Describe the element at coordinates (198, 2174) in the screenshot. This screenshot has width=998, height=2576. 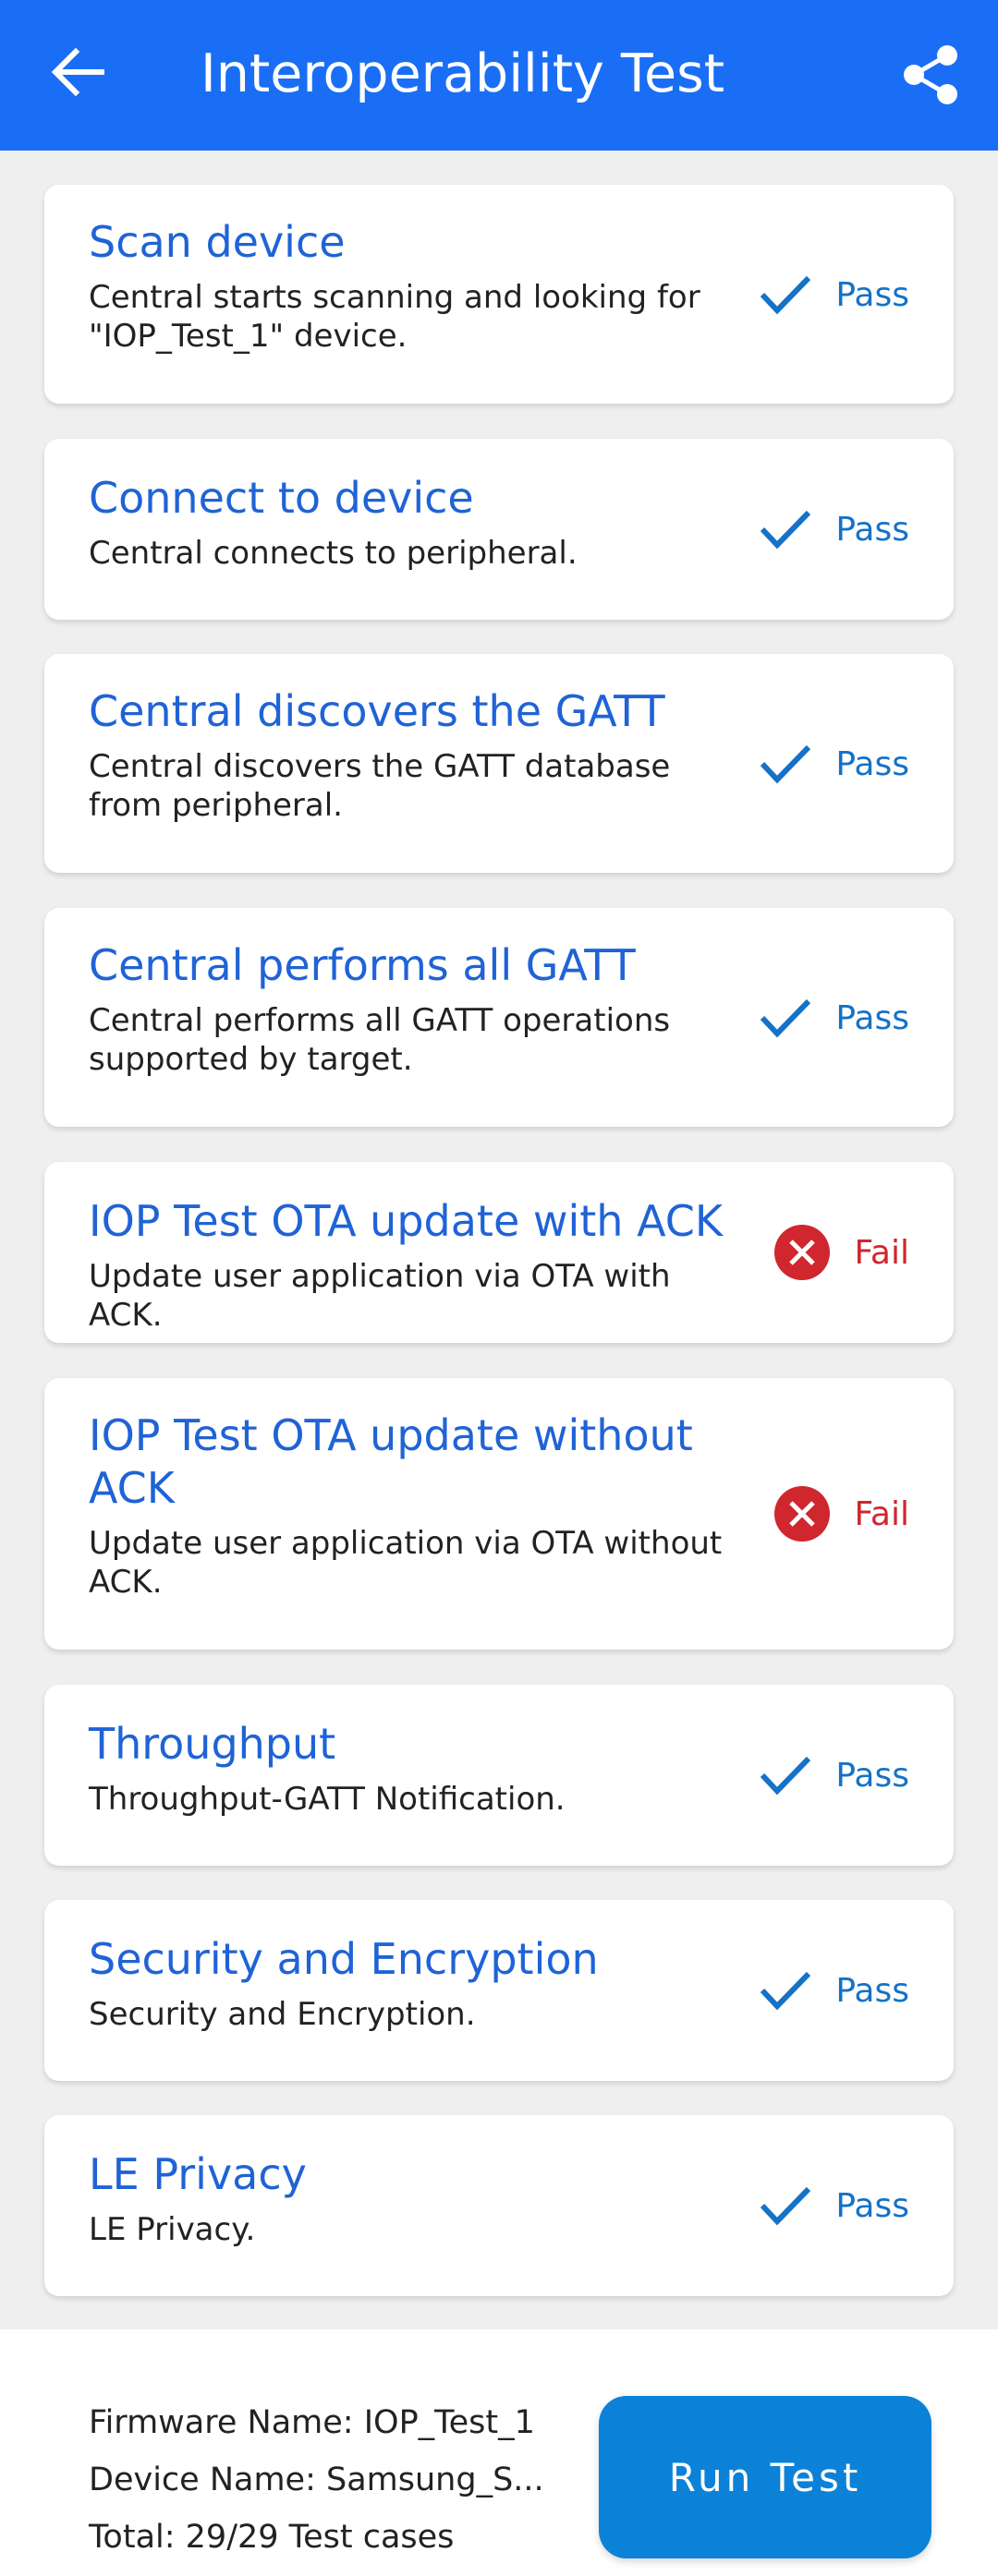
I see `test-title: LE Privacy` at that location.